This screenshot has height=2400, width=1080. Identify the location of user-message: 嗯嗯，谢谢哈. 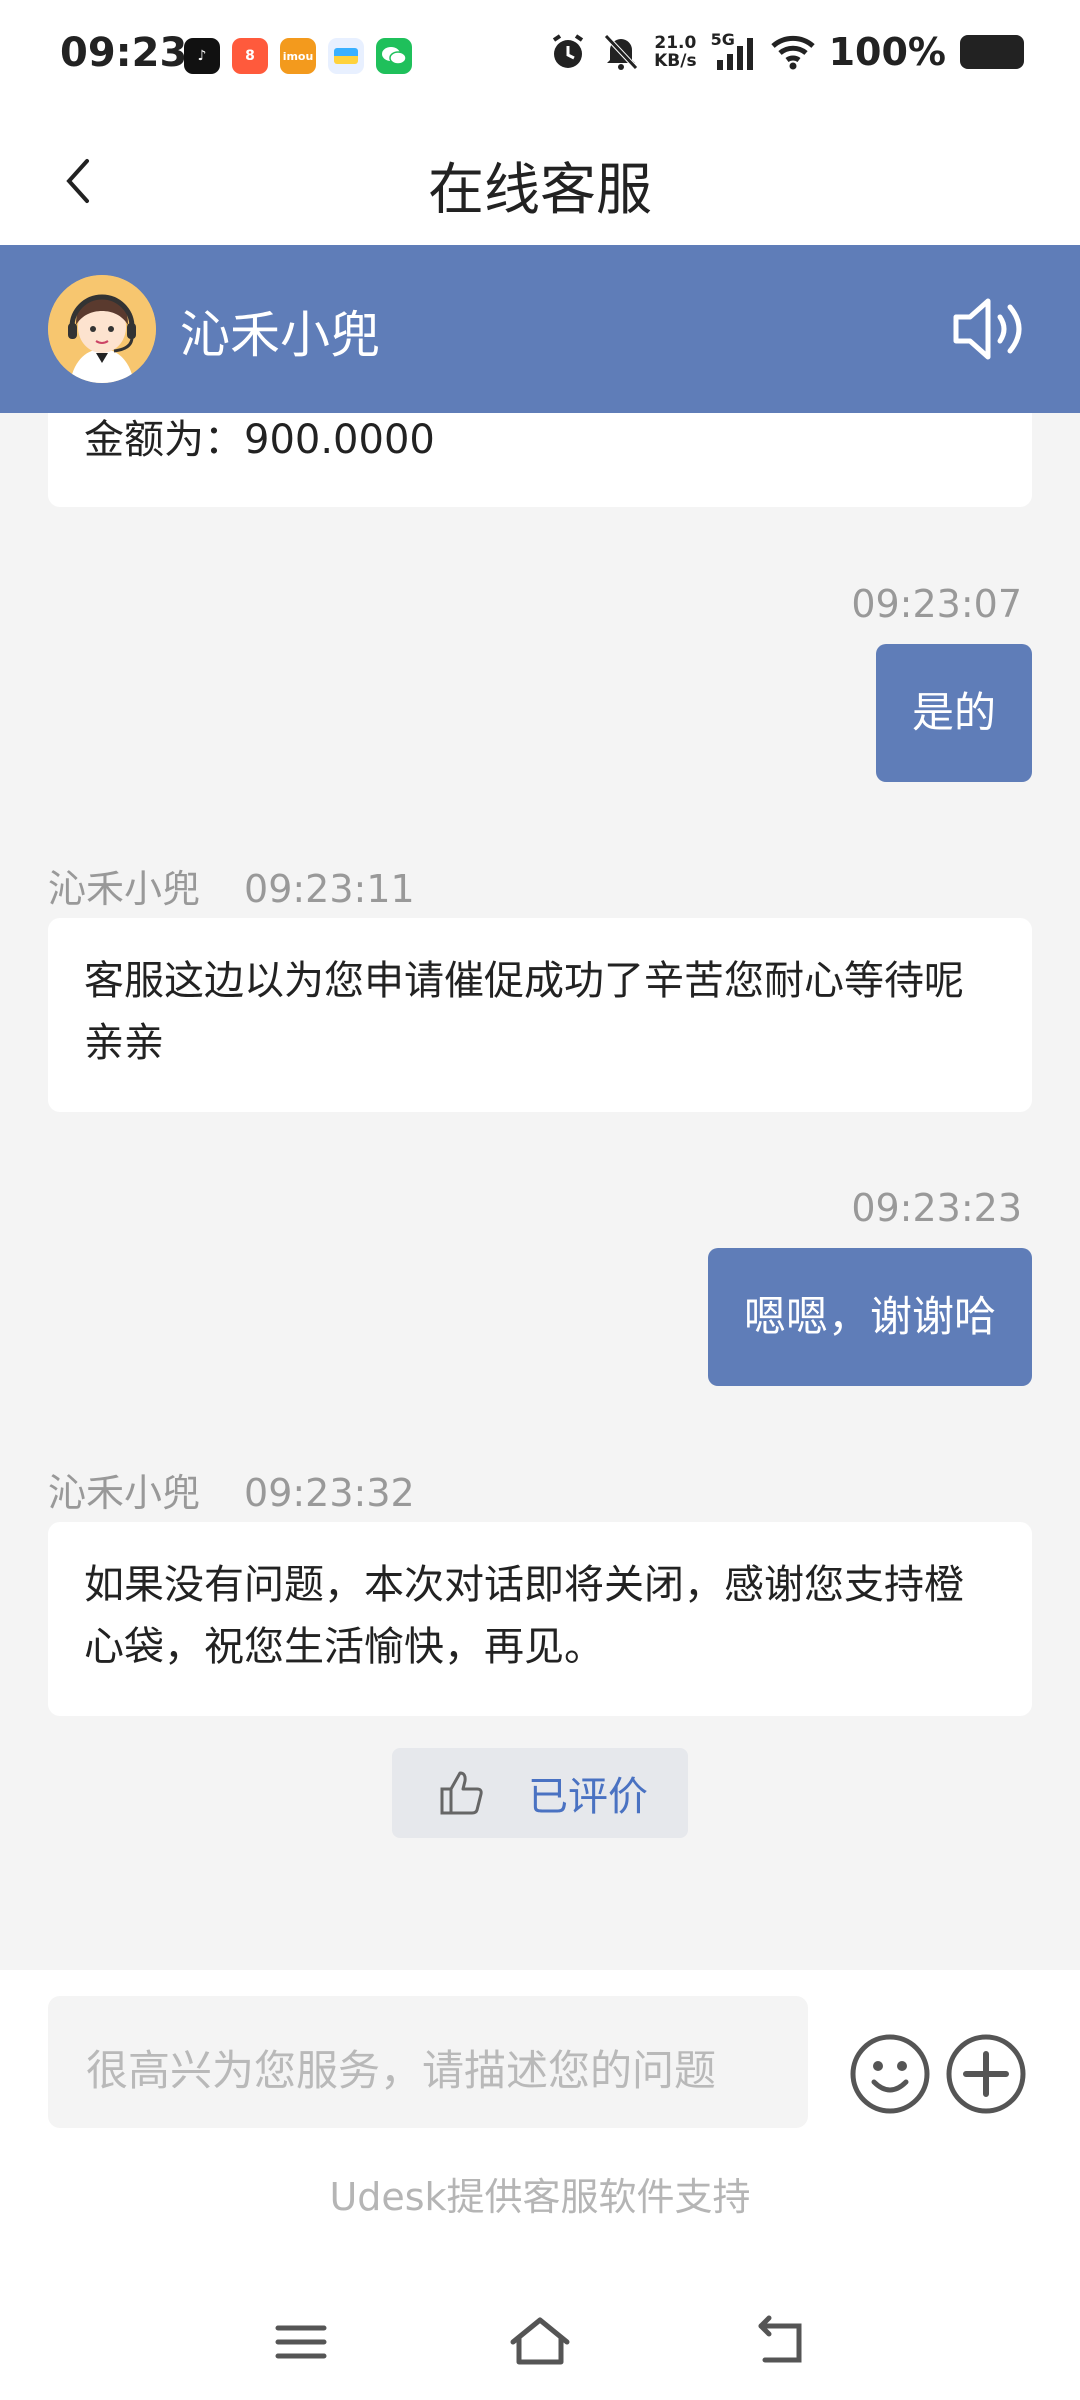
(869, 1317).